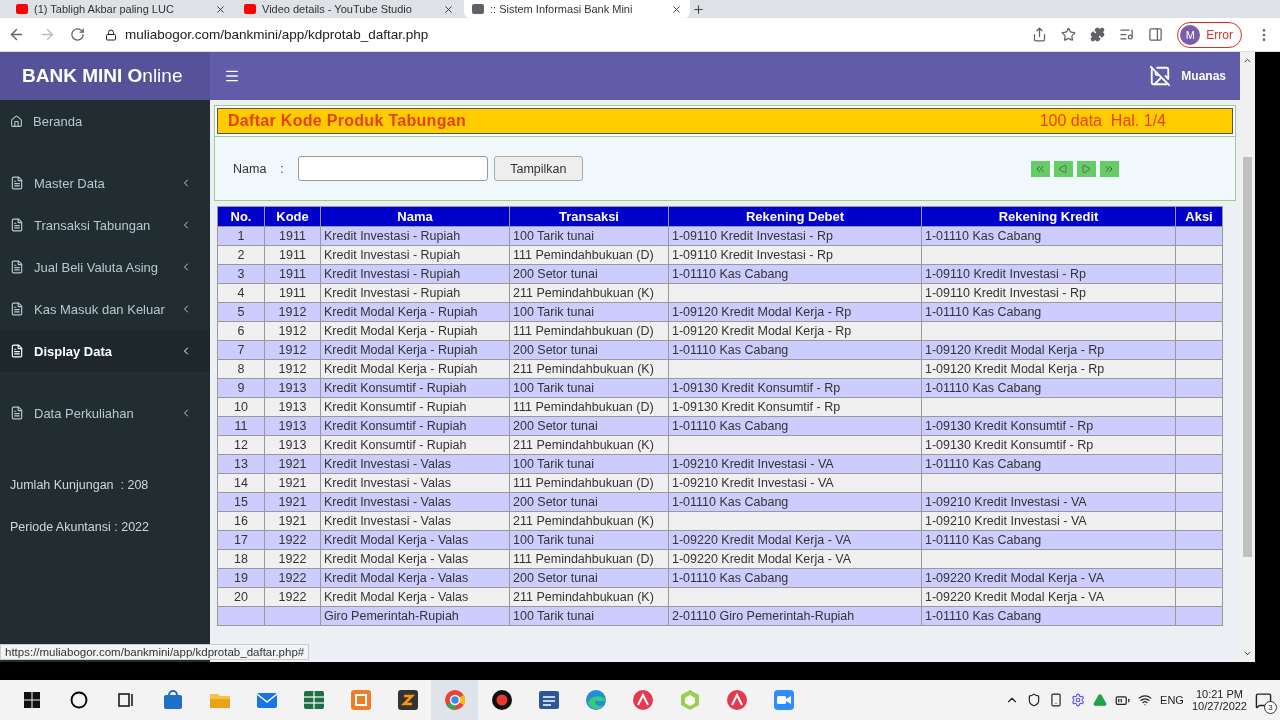  Describe the element at coordinates (1069, 34) in the screenshot. I see `bookmark-star-icon` at that location.